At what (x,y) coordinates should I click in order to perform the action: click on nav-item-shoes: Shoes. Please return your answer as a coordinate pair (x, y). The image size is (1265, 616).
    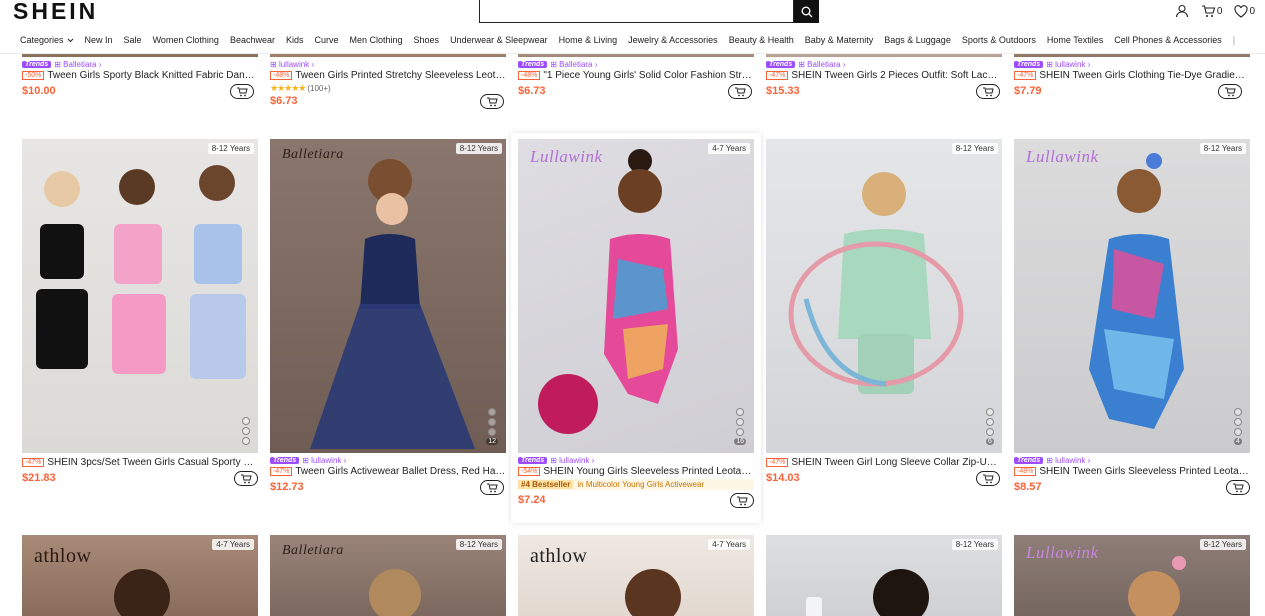
    Looking at the image, I should click on (427, 40).